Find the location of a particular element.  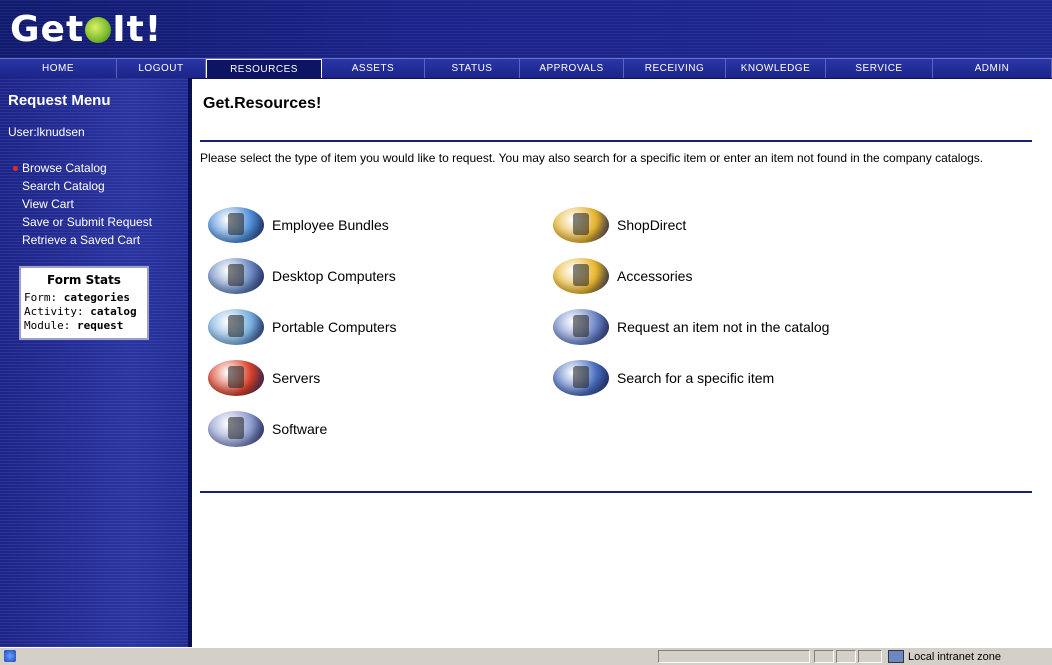

category-label: Desktop Computers is located at coordinates (334, 276).